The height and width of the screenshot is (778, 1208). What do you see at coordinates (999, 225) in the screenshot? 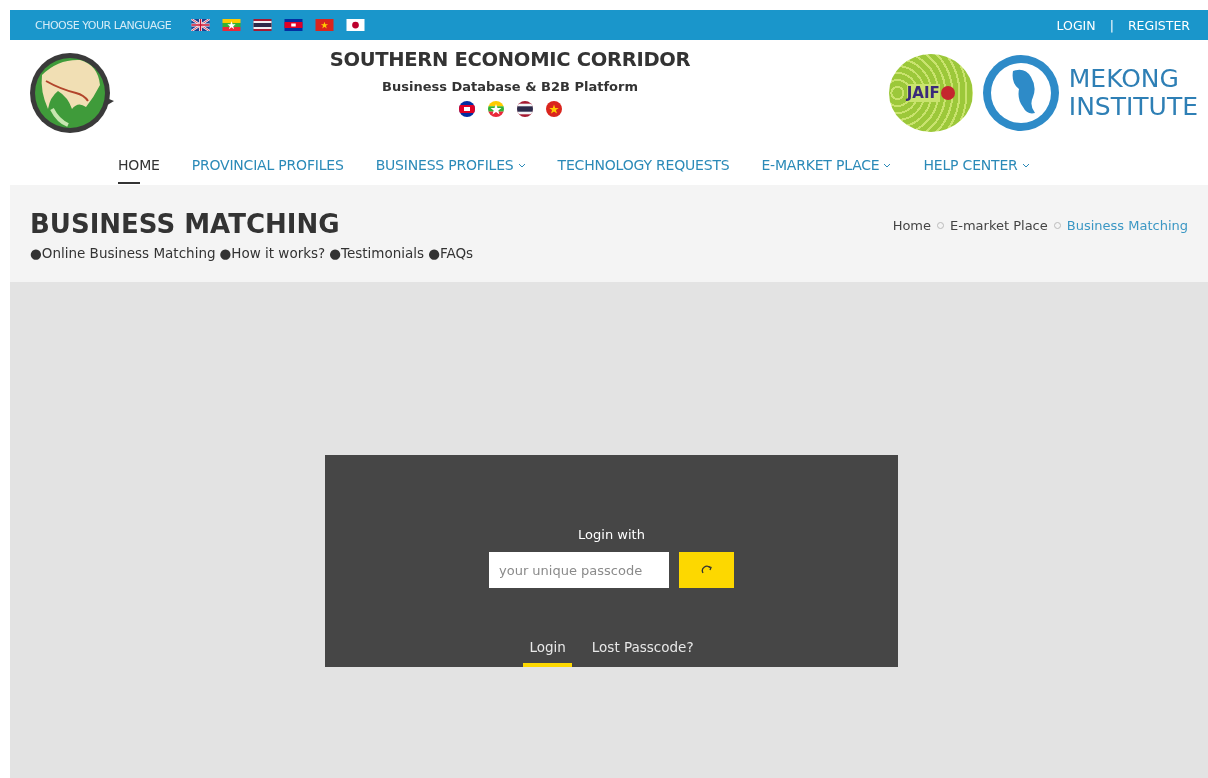
I see `breadcrumb-link: E-market Place` at bounding box center [999, 225].